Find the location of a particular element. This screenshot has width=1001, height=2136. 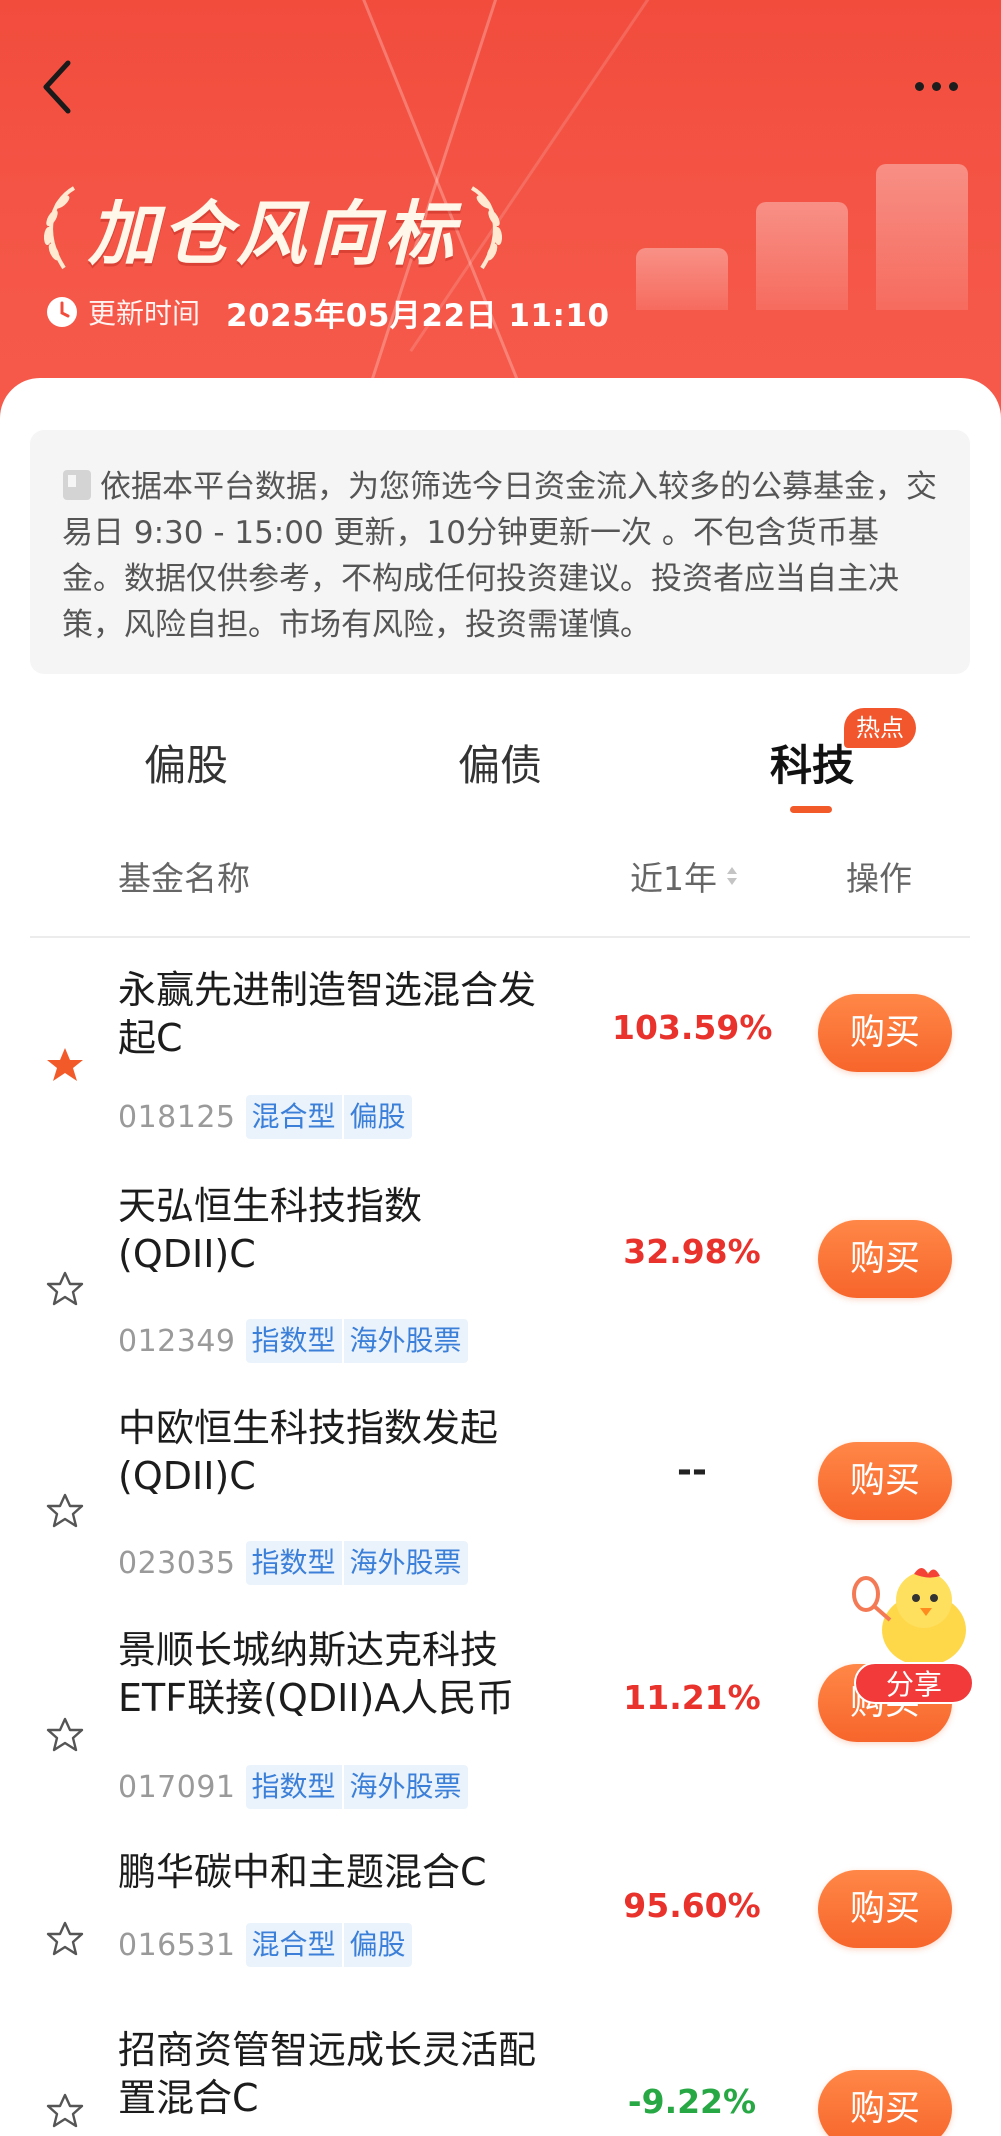

fund-code: 017091 is located at coordinates (177, 1787).